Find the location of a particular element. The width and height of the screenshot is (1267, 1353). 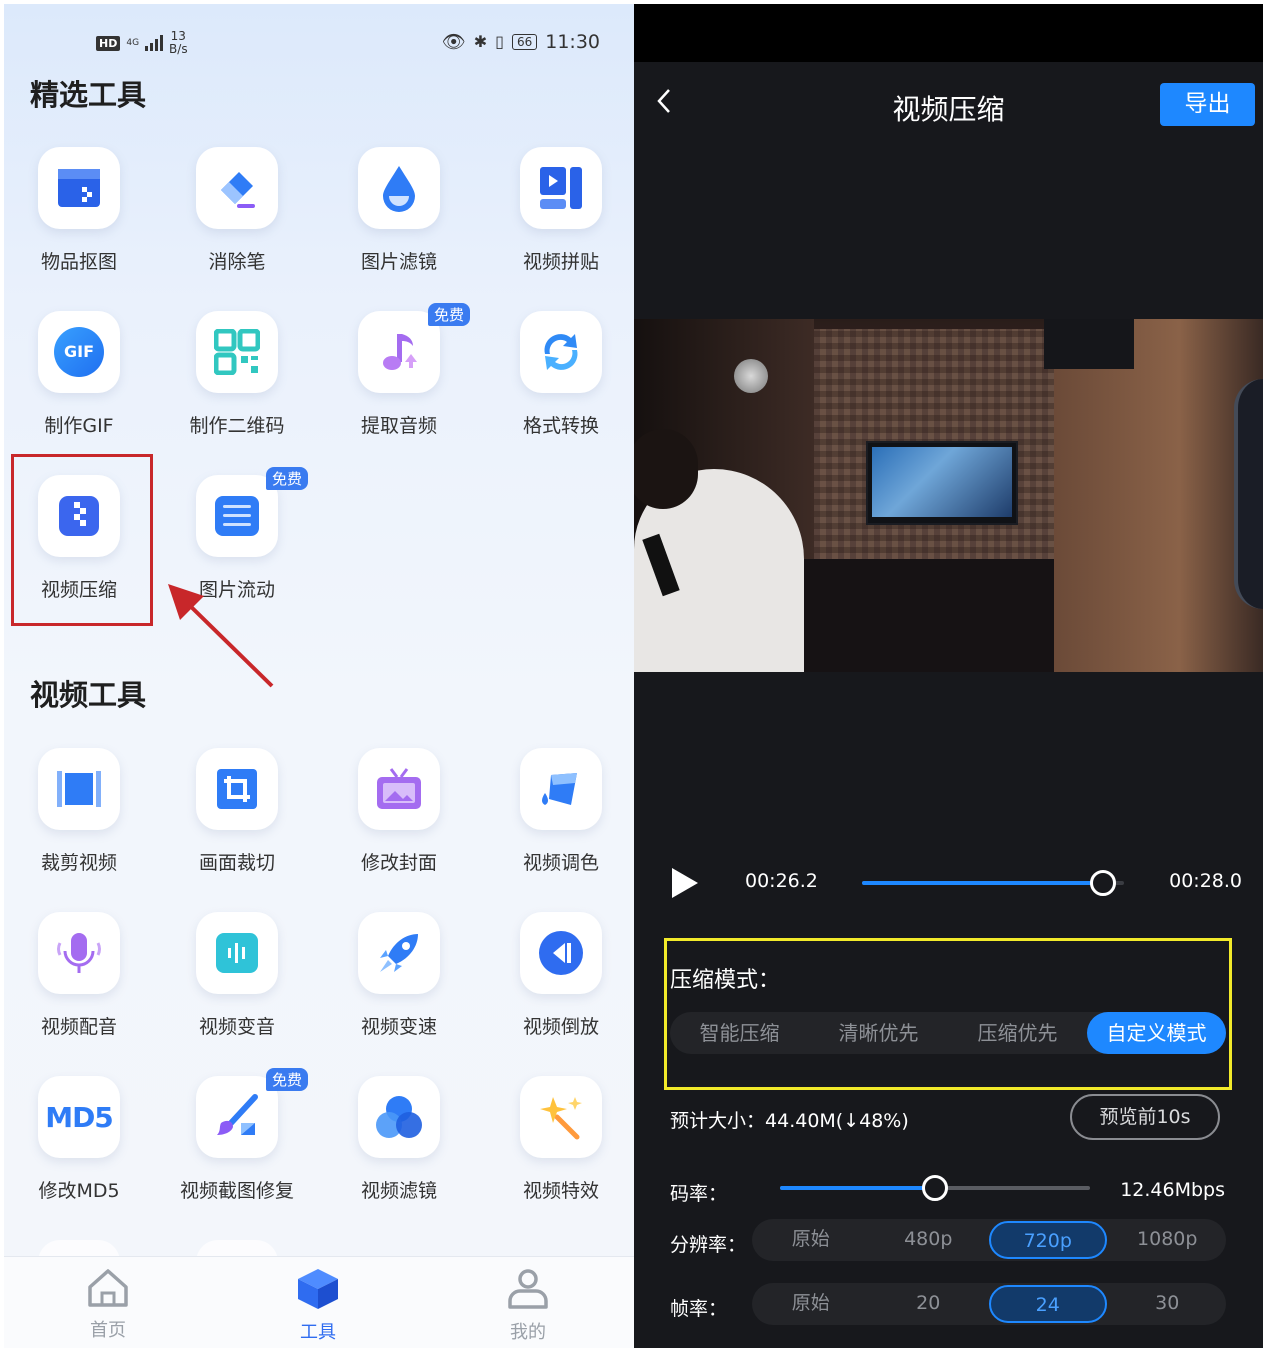

tool-video-filter: 视频滤镜 is located at coordinates (399, 1139).